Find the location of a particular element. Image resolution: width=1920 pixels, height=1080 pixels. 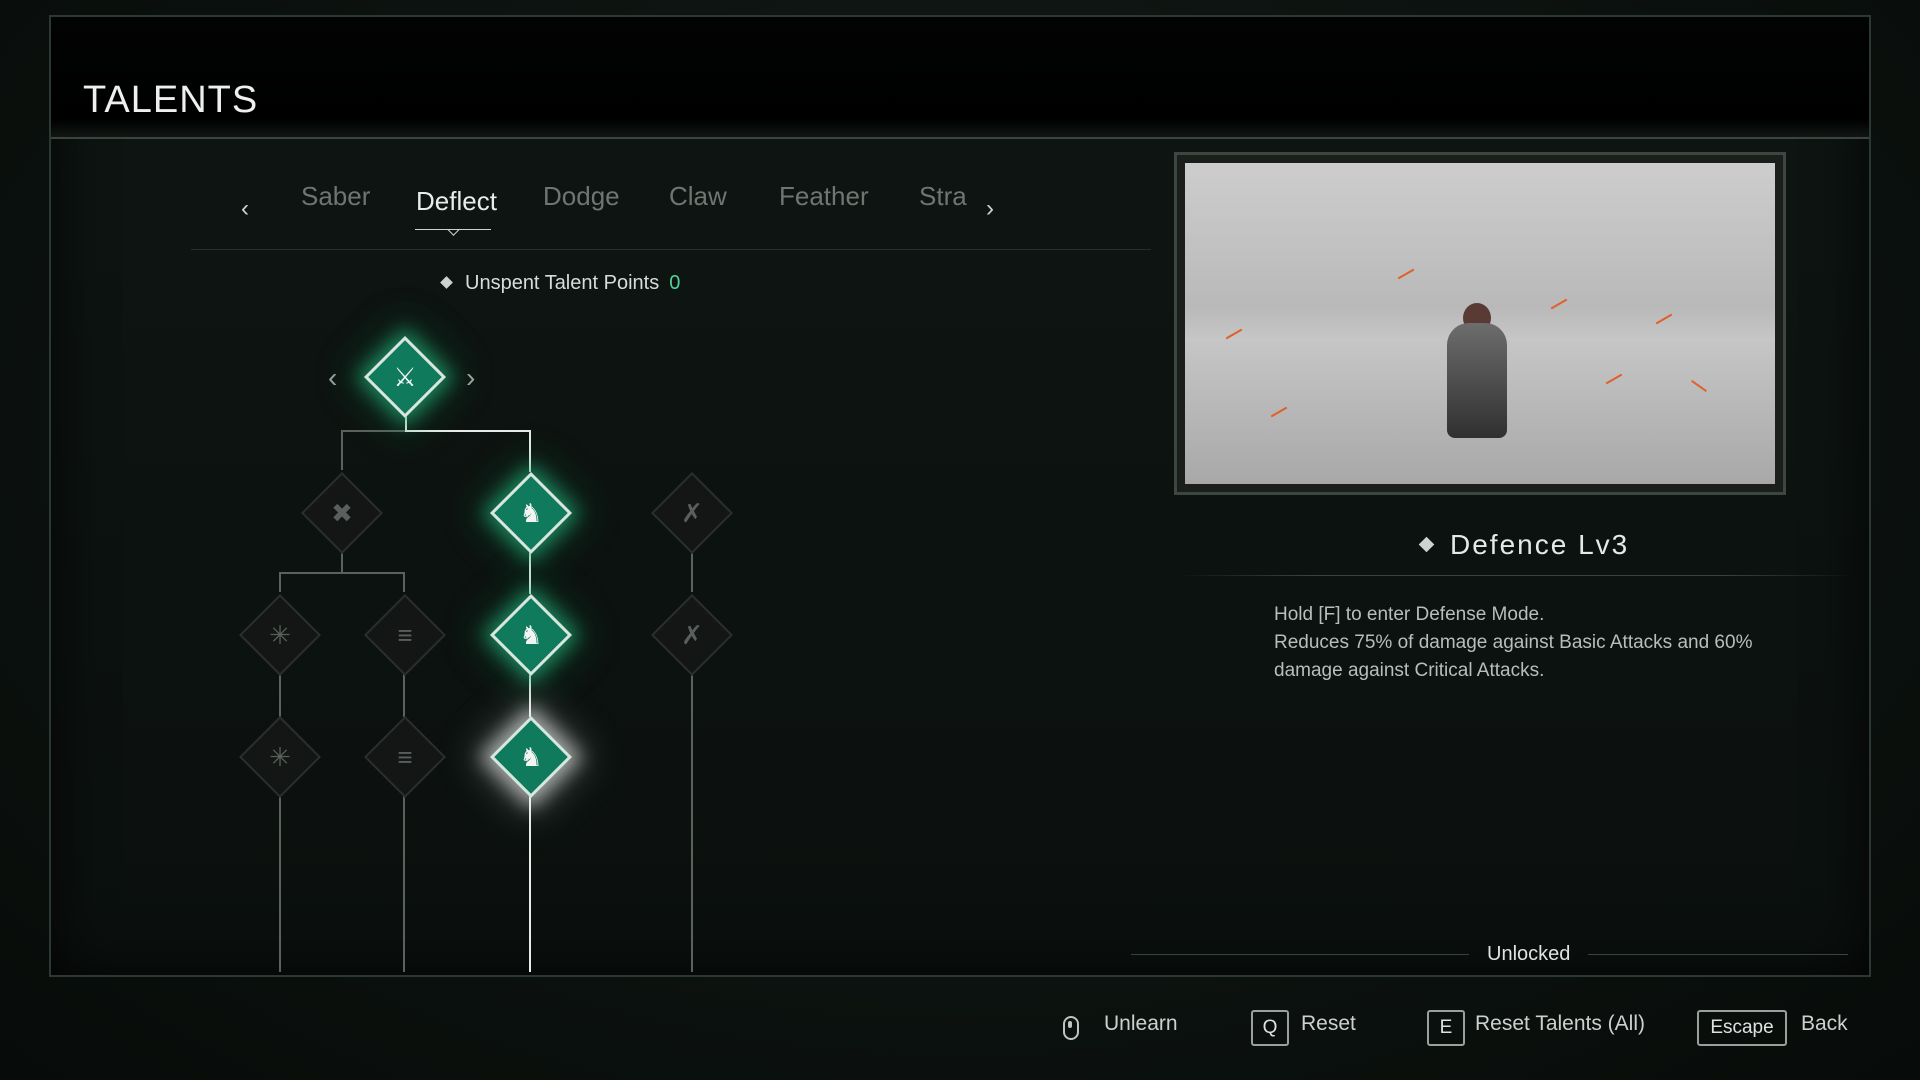

crossed-blades-icon: ✖ is located at coordinates (342, 512).